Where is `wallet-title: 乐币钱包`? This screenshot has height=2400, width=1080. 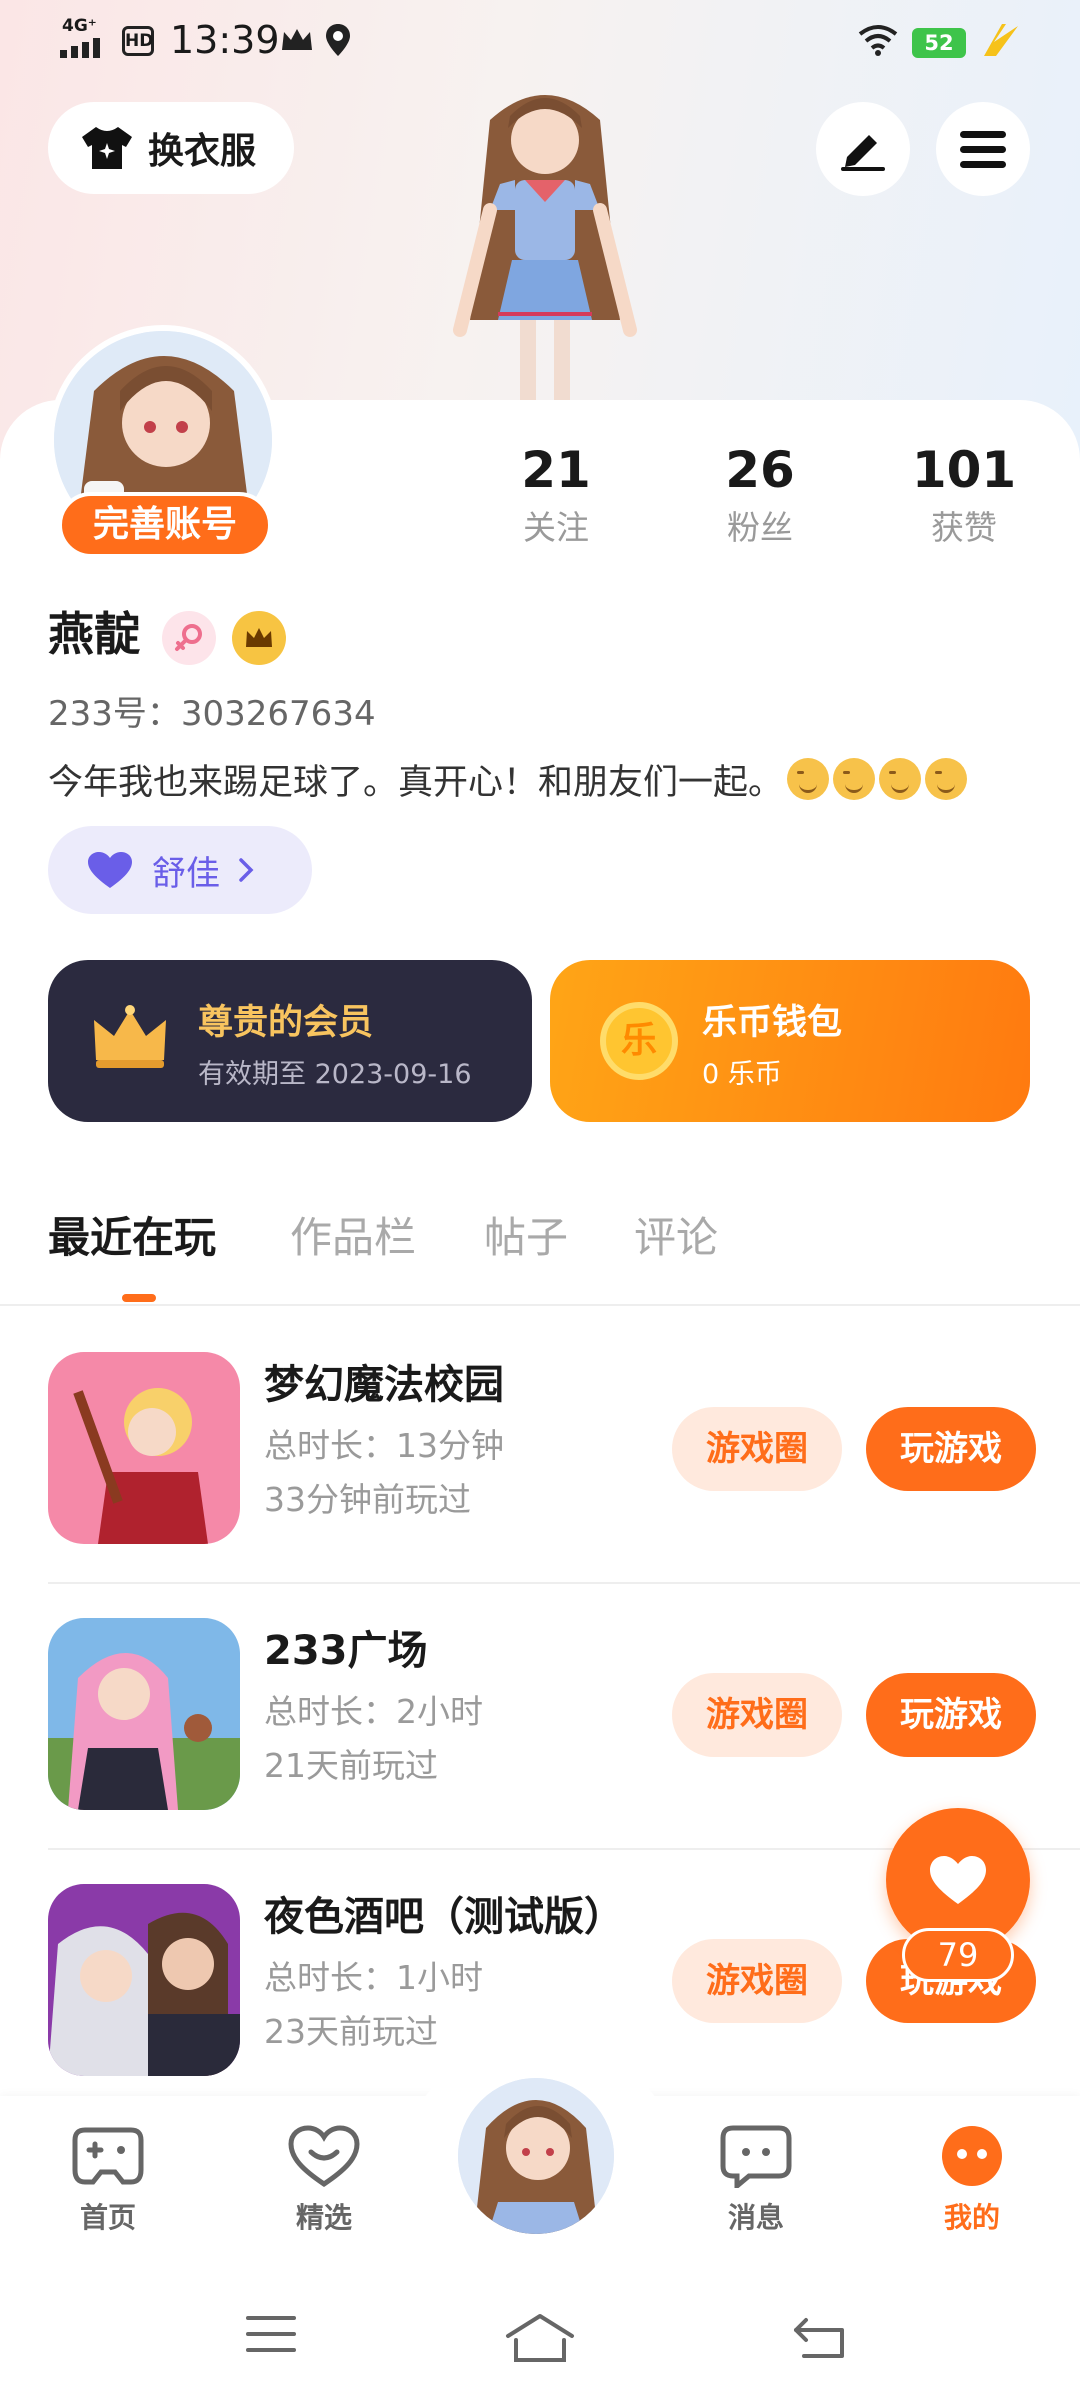
wallet-title: 乐币钱包 is located at coordinates (772, 1023).